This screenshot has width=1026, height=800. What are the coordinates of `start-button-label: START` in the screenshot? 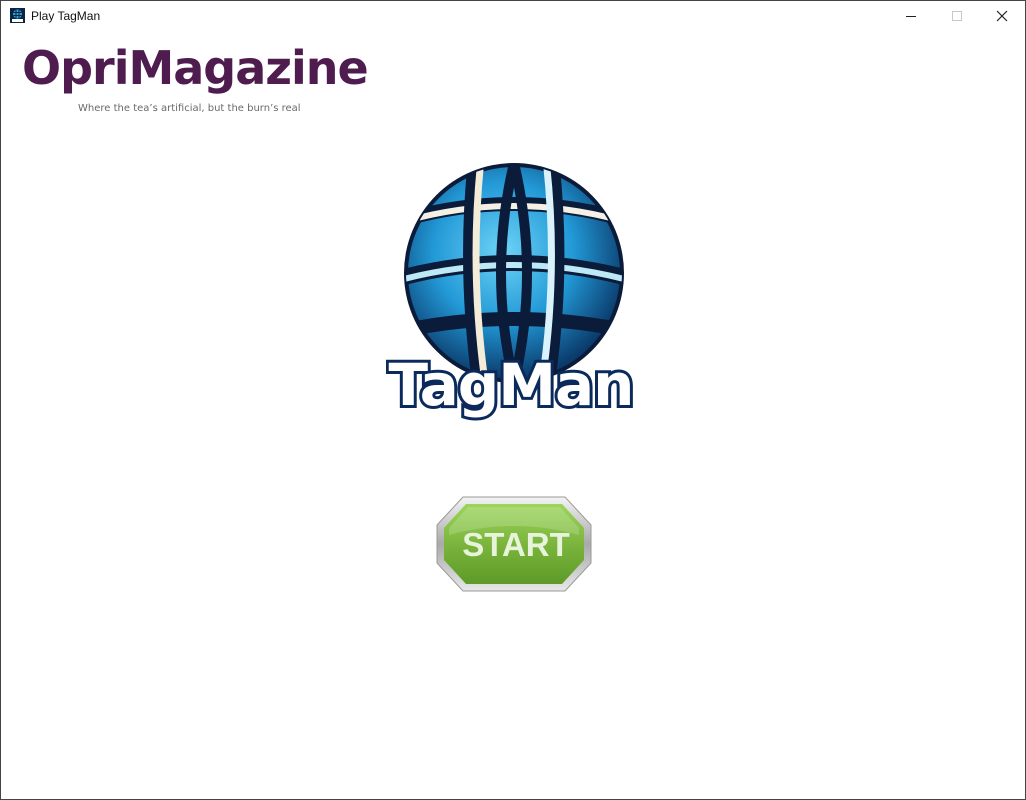 It's located at (516, 544).